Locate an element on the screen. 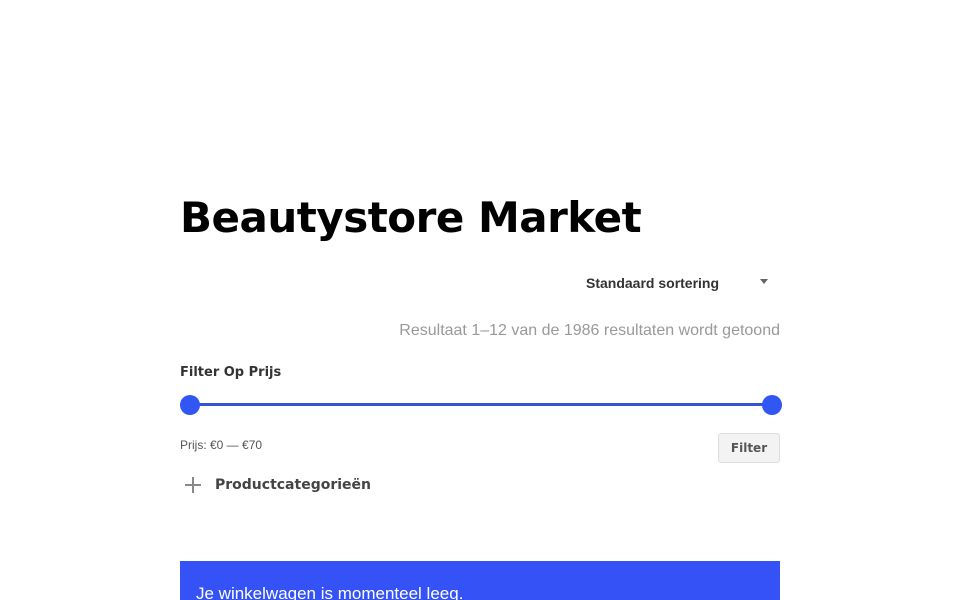 This screenshot has width=960, height=600. slider-min-handle is located at coordinates (190, 405).